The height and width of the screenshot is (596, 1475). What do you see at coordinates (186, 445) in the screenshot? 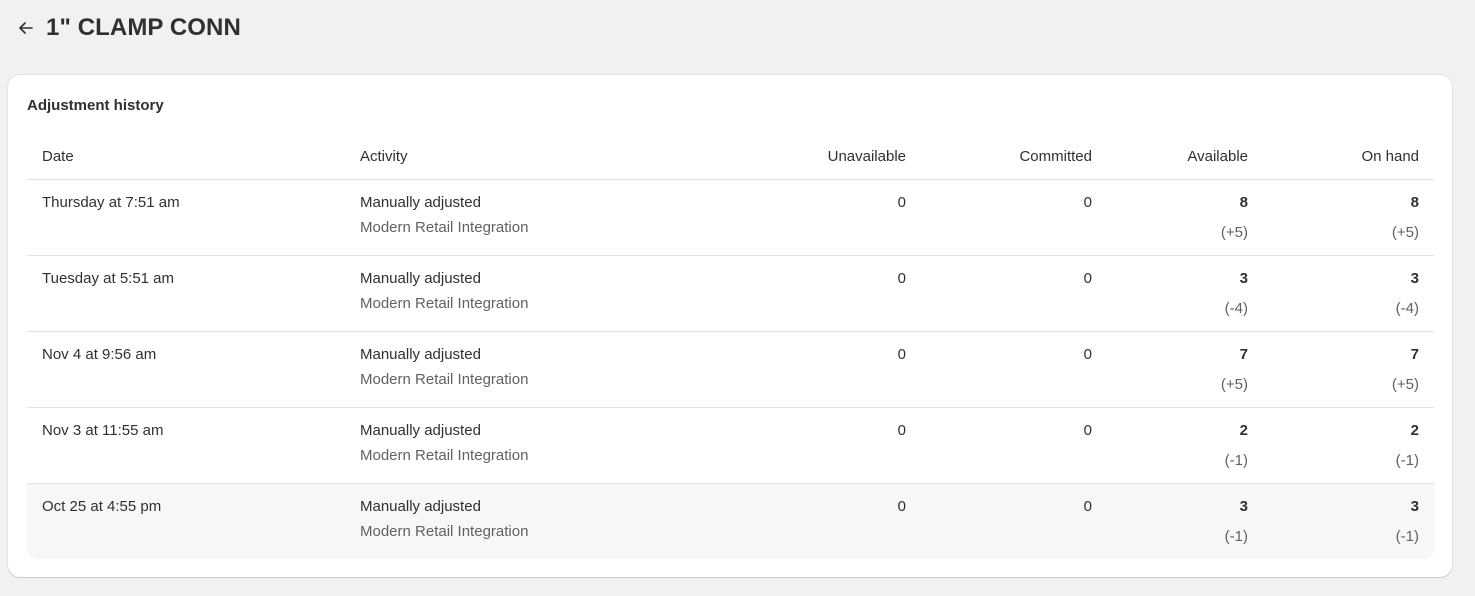
I see `date-cell: Nov 3 at 11:55 am` at bounding box center [186, 445].